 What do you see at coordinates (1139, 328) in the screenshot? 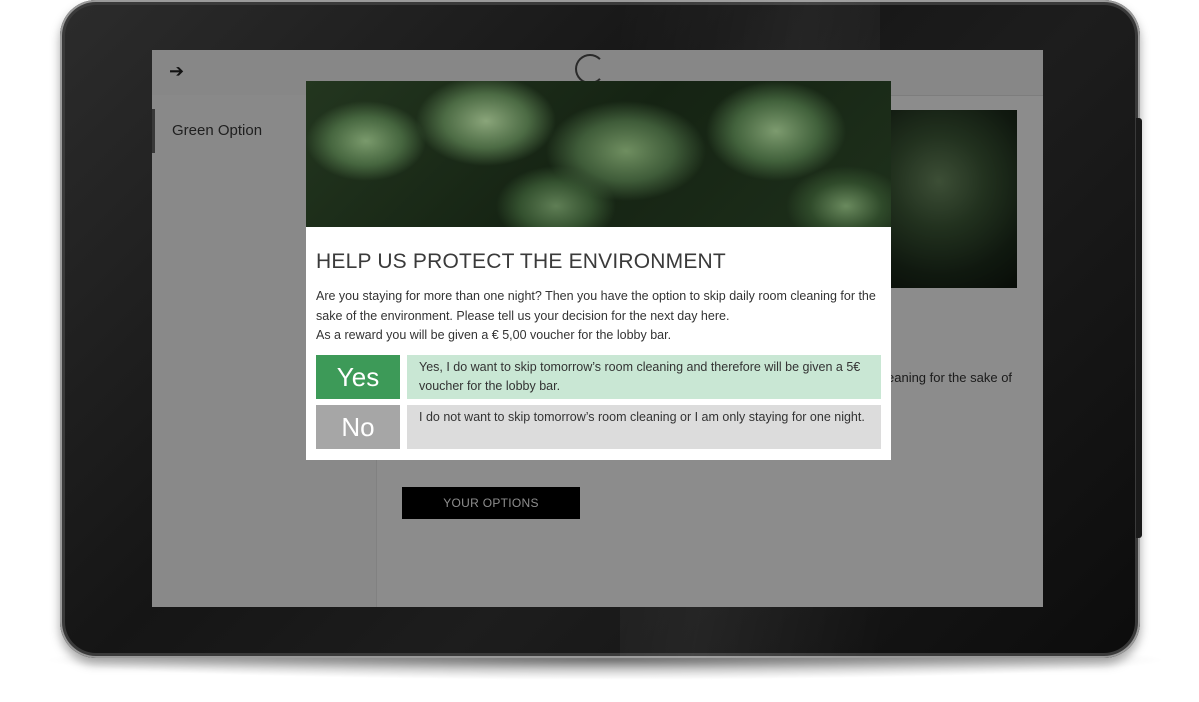
I see `tablet-side-button` at bounding box center [1139, 328].